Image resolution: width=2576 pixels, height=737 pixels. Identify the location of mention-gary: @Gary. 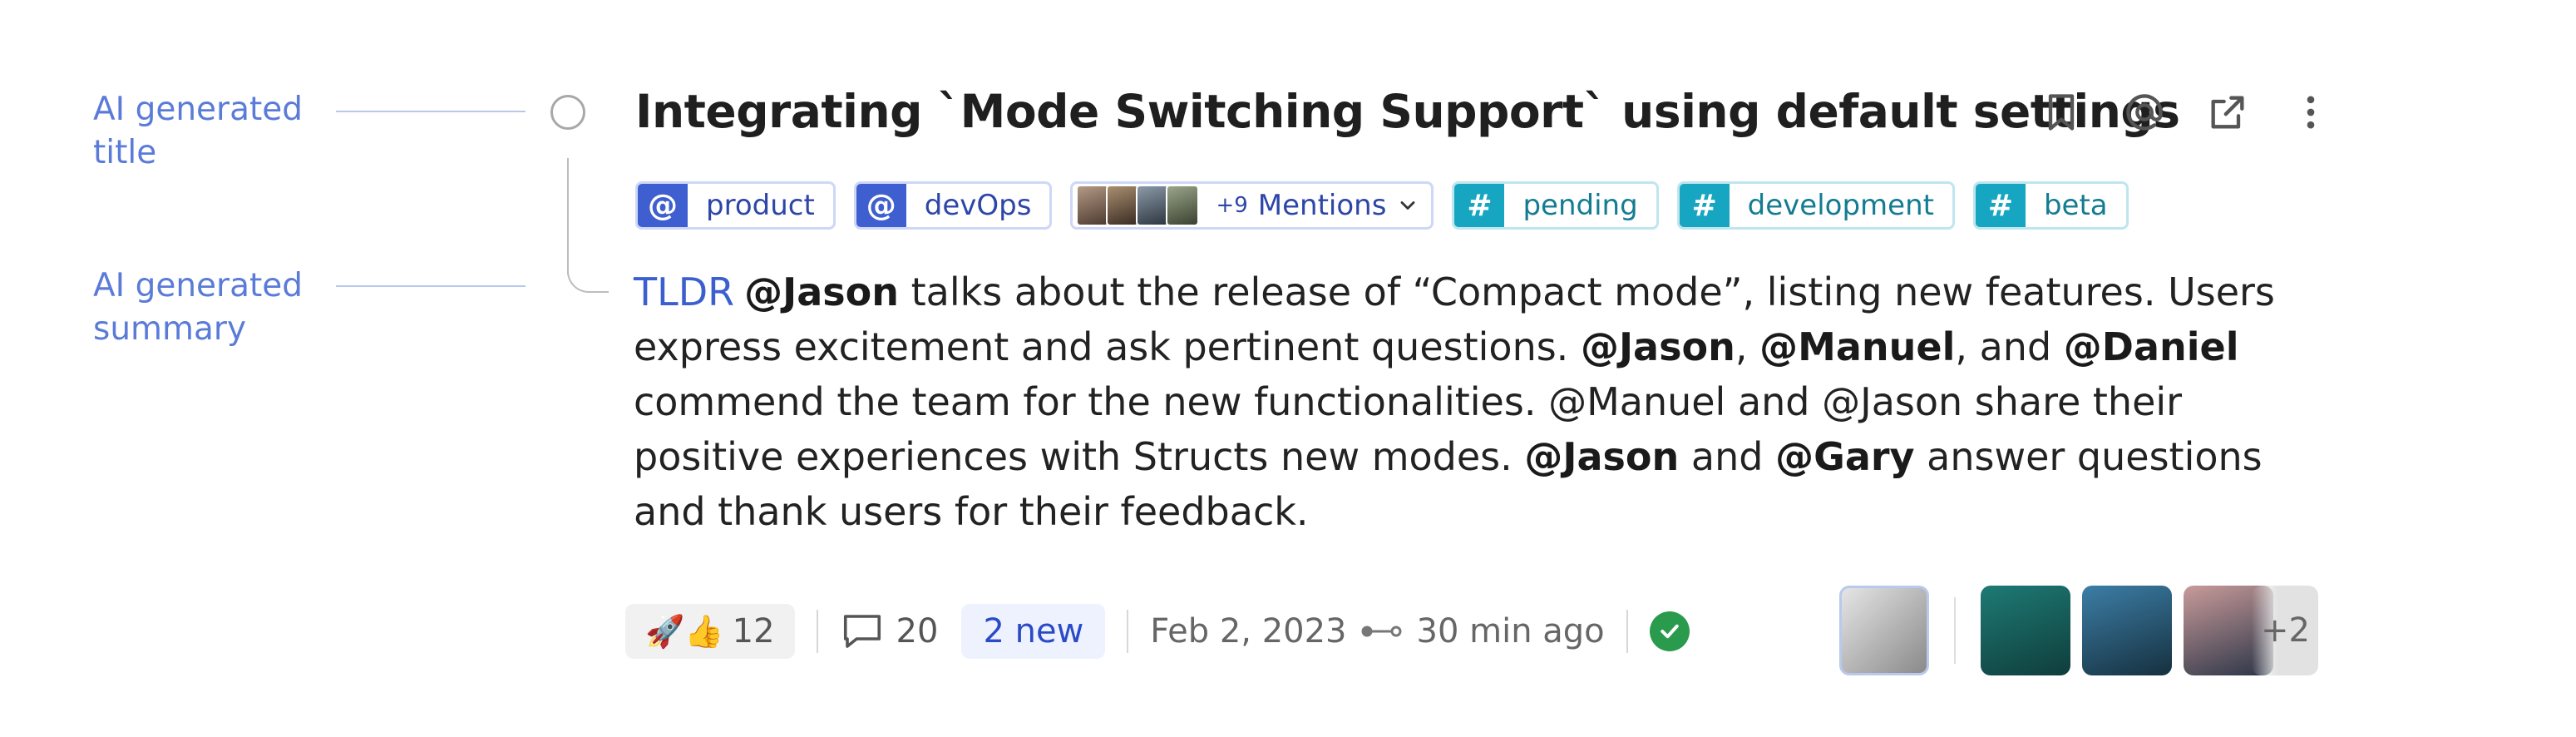
(1844, 456).